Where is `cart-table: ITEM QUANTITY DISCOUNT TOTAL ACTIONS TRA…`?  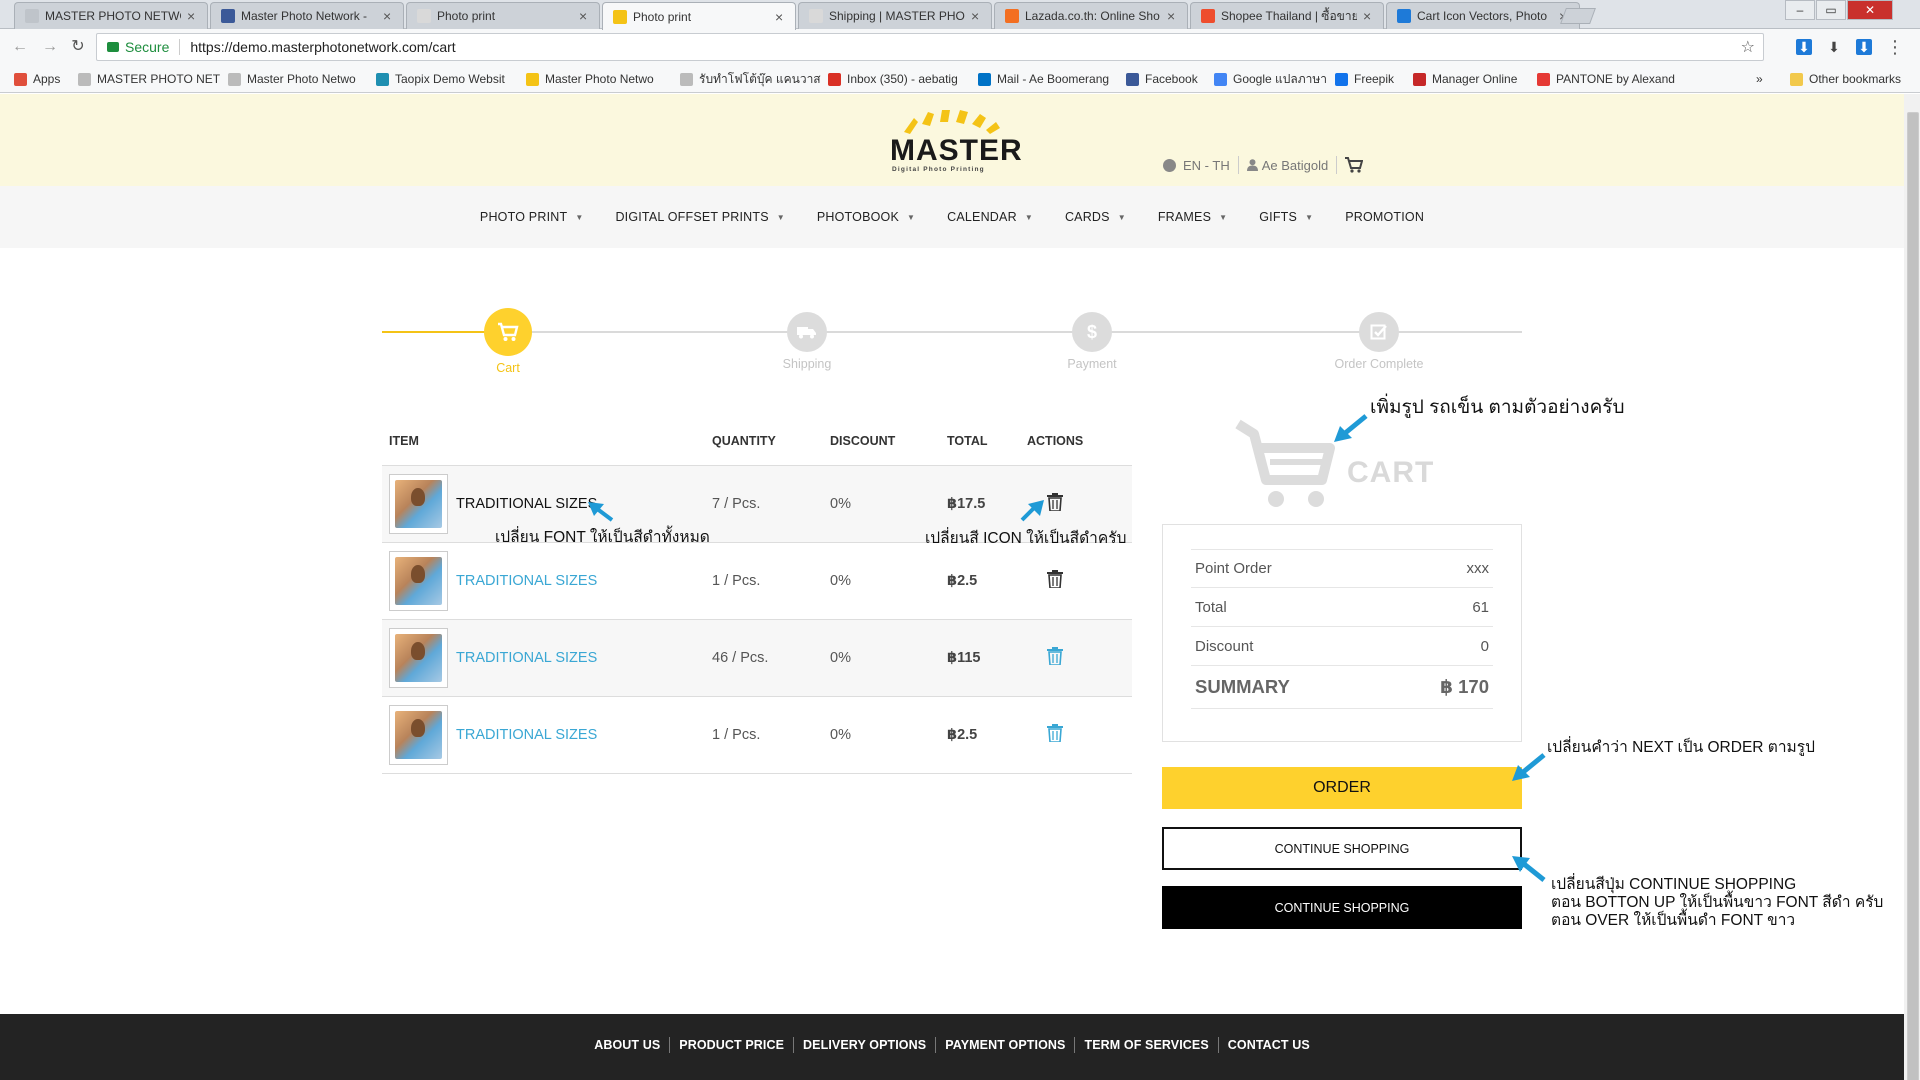 cart-table: ITEM QUANTITY DISCOUNT TOTAL ACTIONS TRA… is located at coordinates (757, 595).